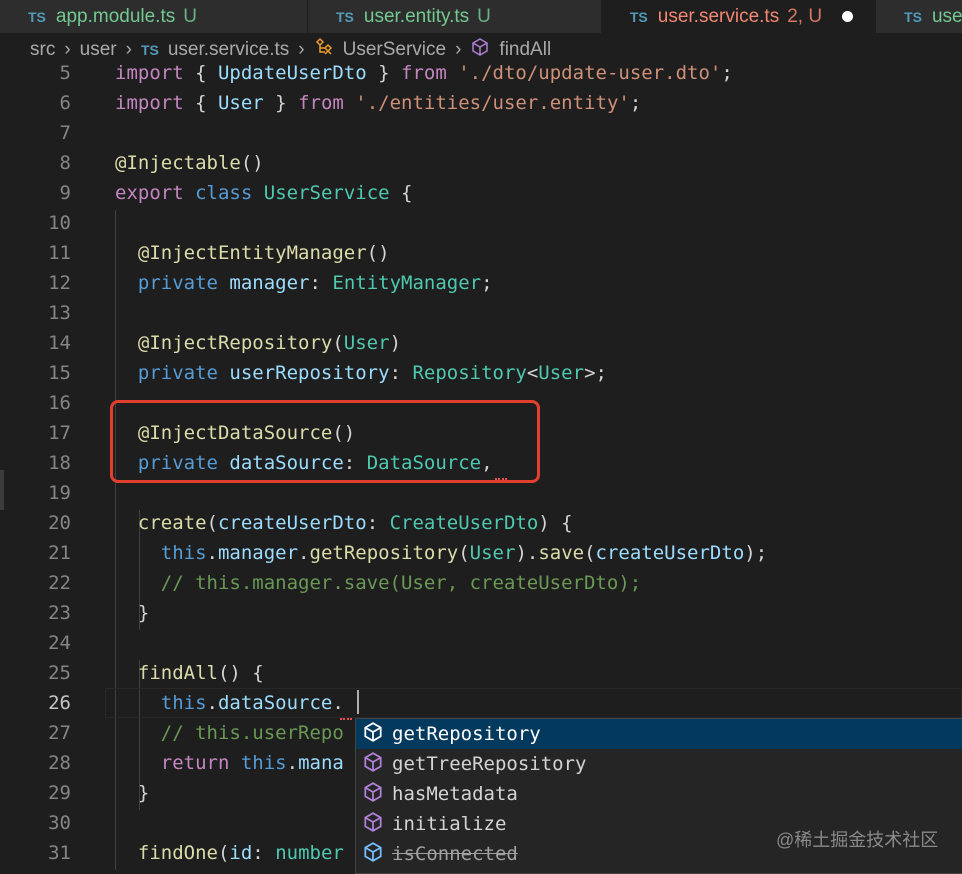 Image resolution: width=962 pixels, height=874 pixels. Describe the element at coordinates (670, 553) in the screenshot. I see `code-token: createUserDto` at that location.